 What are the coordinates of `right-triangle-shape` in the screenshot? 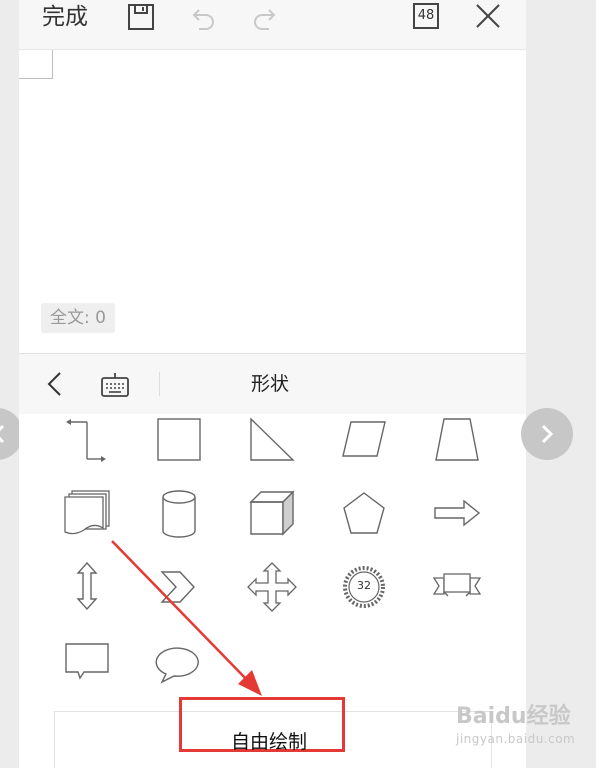 It's located at (272, 441).